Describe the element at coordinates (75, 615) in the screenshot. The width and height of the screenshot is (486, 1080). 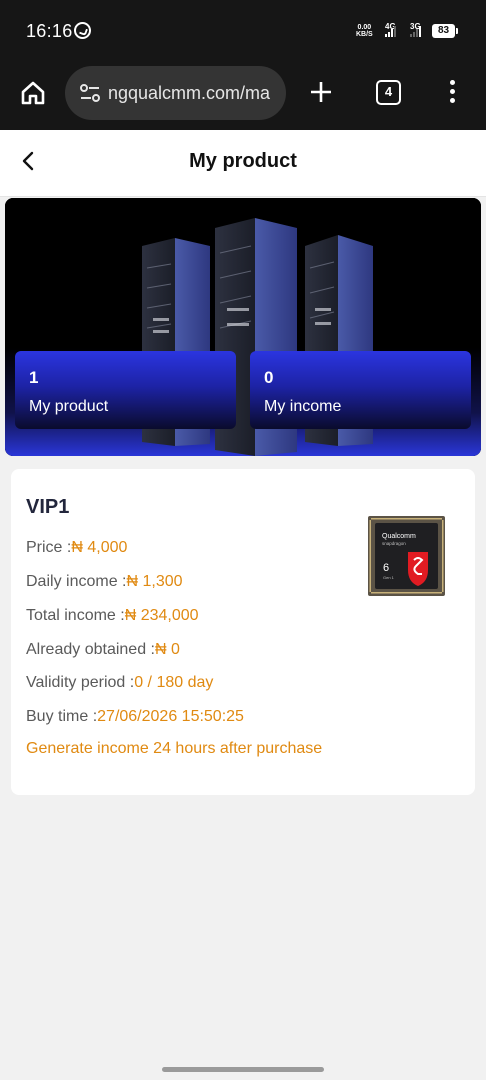
I see `total-income-label: Total income :` at that location.